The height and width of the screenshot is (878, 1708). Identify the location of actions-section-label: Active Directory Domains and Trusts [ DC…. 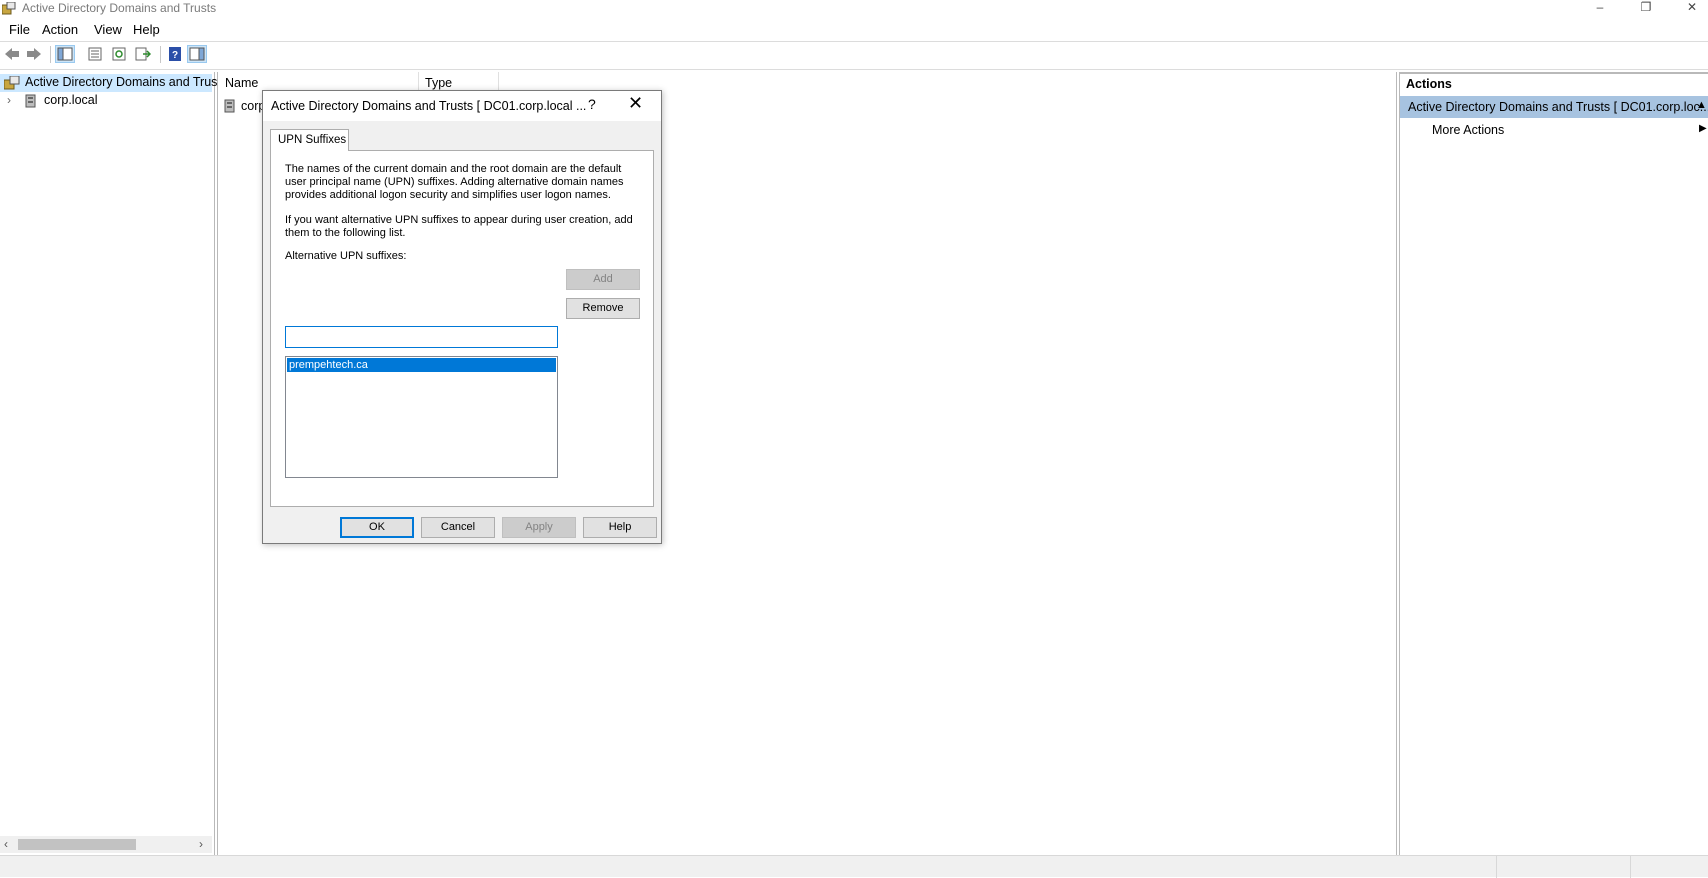
(1558, 107).